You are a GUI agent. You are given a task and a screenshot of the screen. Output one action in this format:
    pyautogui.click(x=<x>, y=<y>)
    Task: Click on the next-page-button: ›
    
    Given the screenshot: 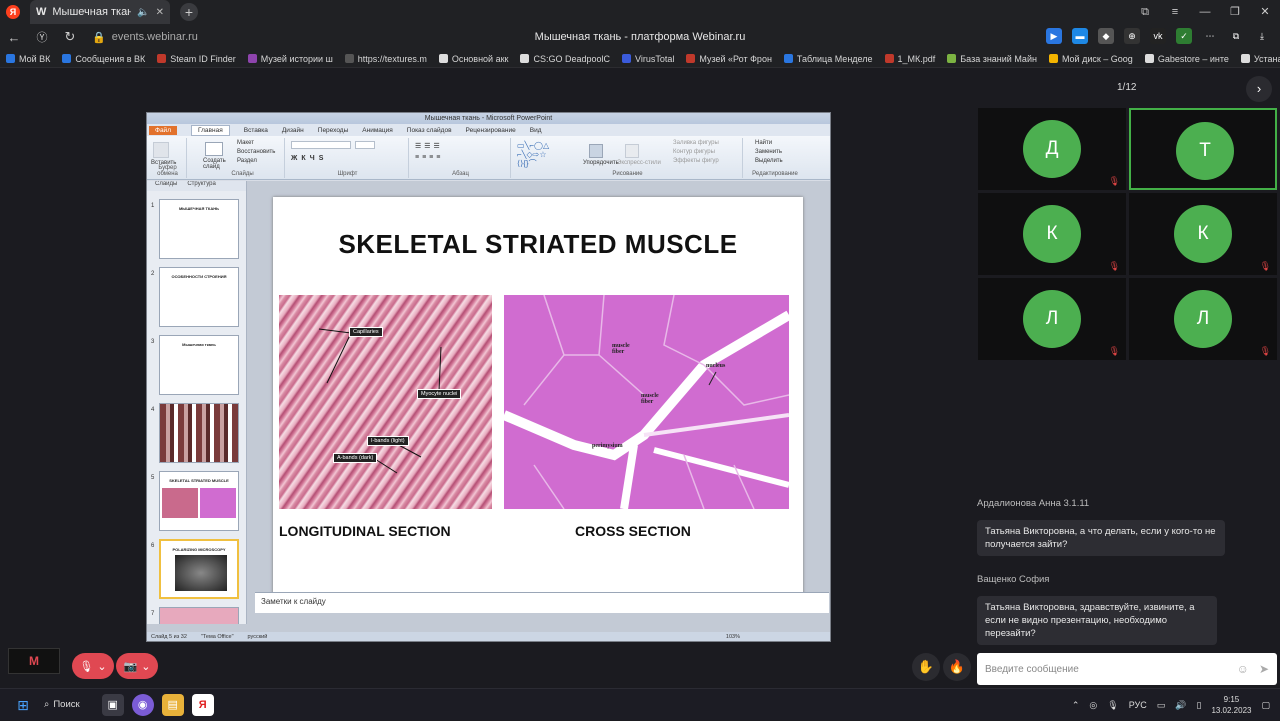 What is the action you would take?
    pyautogui.click(x=1259, y=89)
    